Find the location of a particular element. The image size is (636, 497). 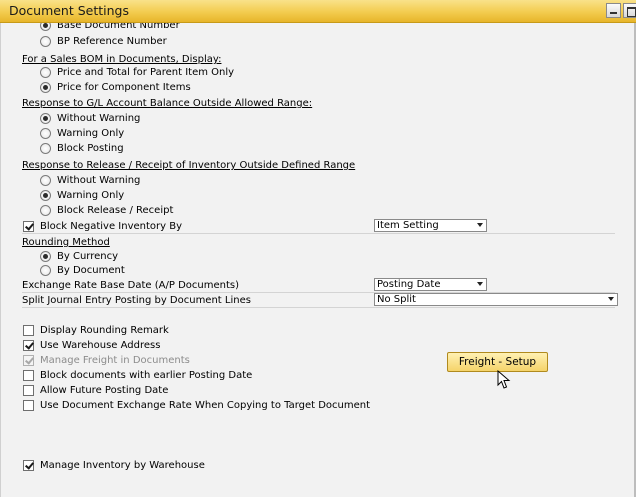

bp-reference-number-label: BP Reference Number is located at coordinates (112, 41).